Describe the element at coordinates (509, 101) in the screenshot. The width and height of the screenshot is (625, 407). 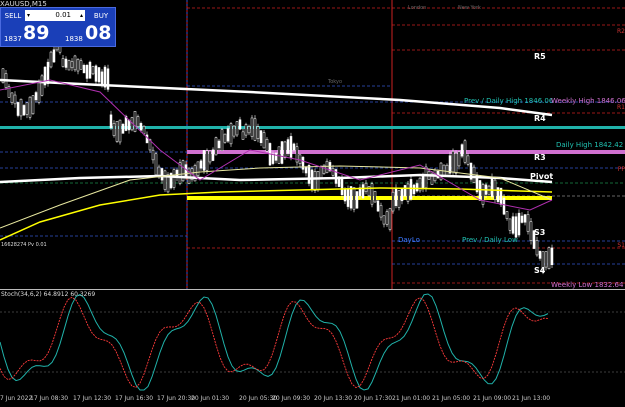
I see `prev-daily-high-label: Prev / Daily High 1846.06` at that location.